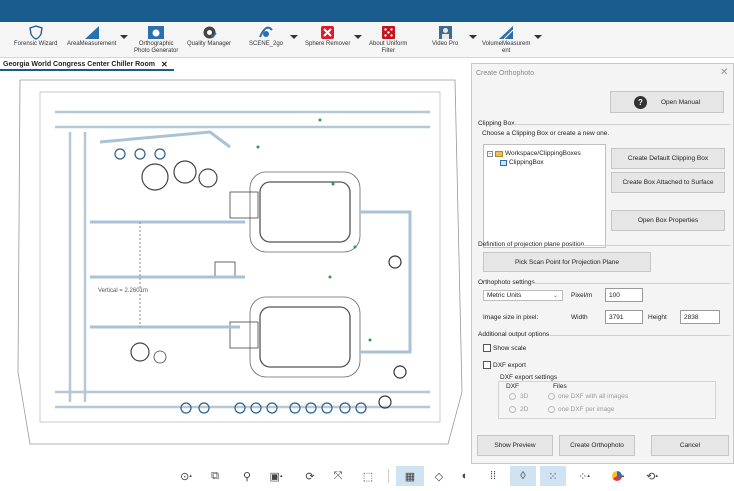  What do you see at coordinates (328, 32) in the screenshot?
I see `remove-icon` at bounding box center [328, 32].